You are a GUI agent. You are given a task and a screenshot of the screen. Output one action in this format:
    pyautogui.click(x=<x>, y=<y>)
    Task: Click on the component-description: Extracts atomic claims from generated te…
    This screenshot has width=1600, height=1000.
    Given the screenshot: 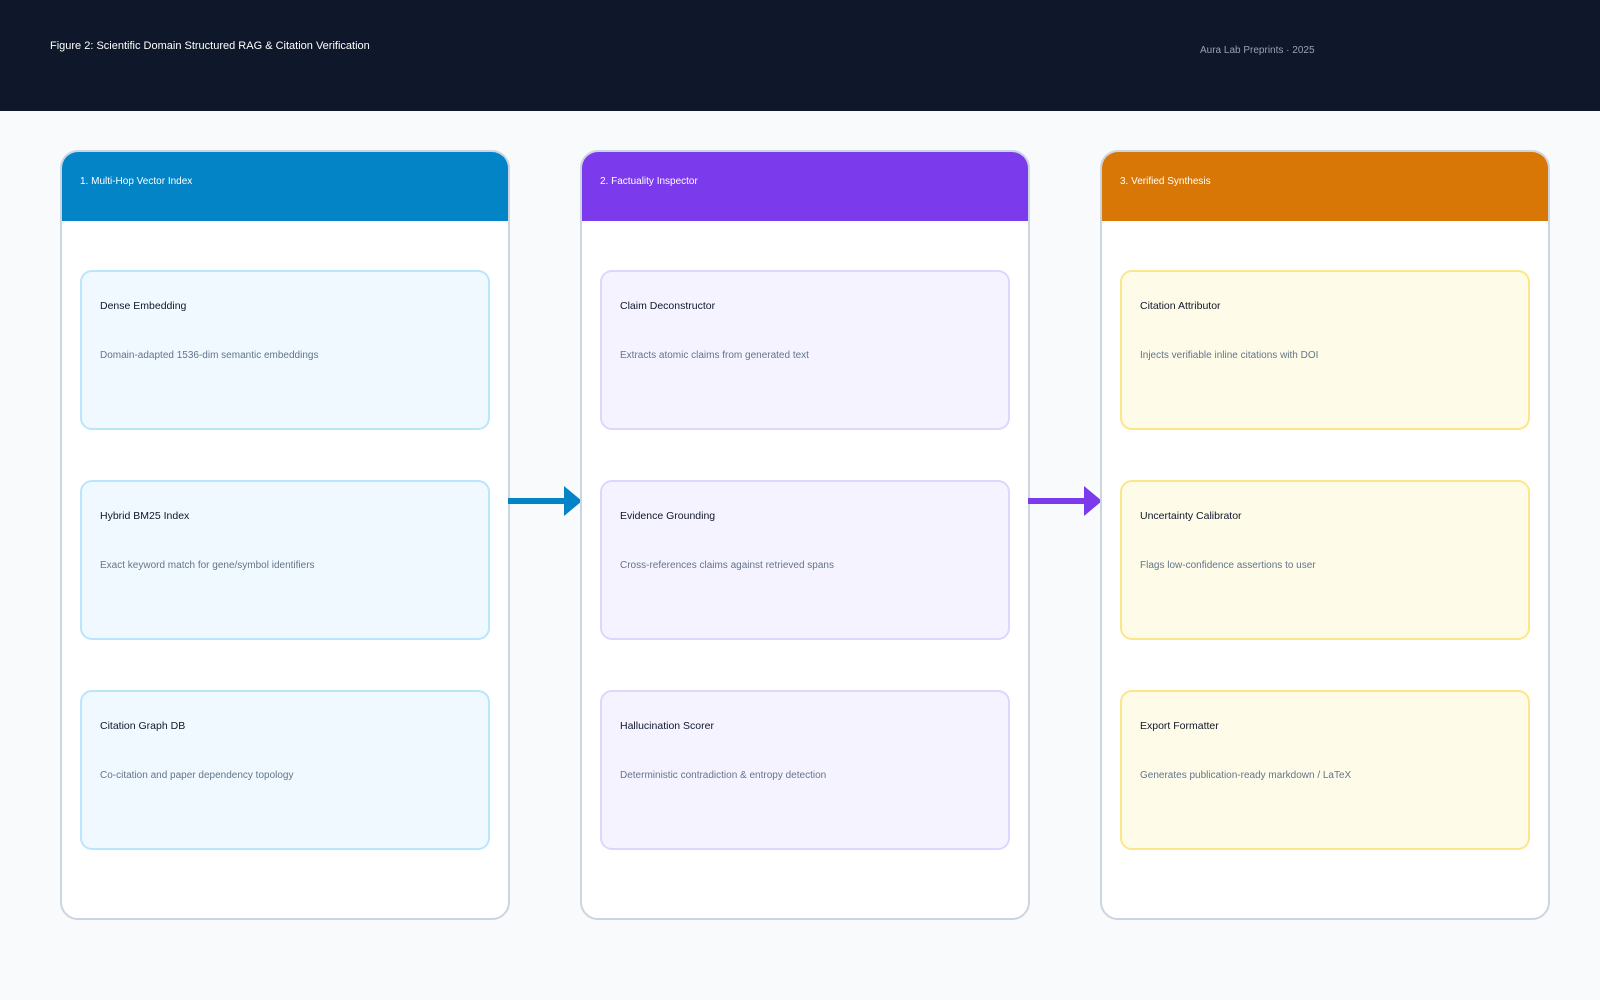 What is the action you would take?
    pyautogui.click(x=714, y=355)
    